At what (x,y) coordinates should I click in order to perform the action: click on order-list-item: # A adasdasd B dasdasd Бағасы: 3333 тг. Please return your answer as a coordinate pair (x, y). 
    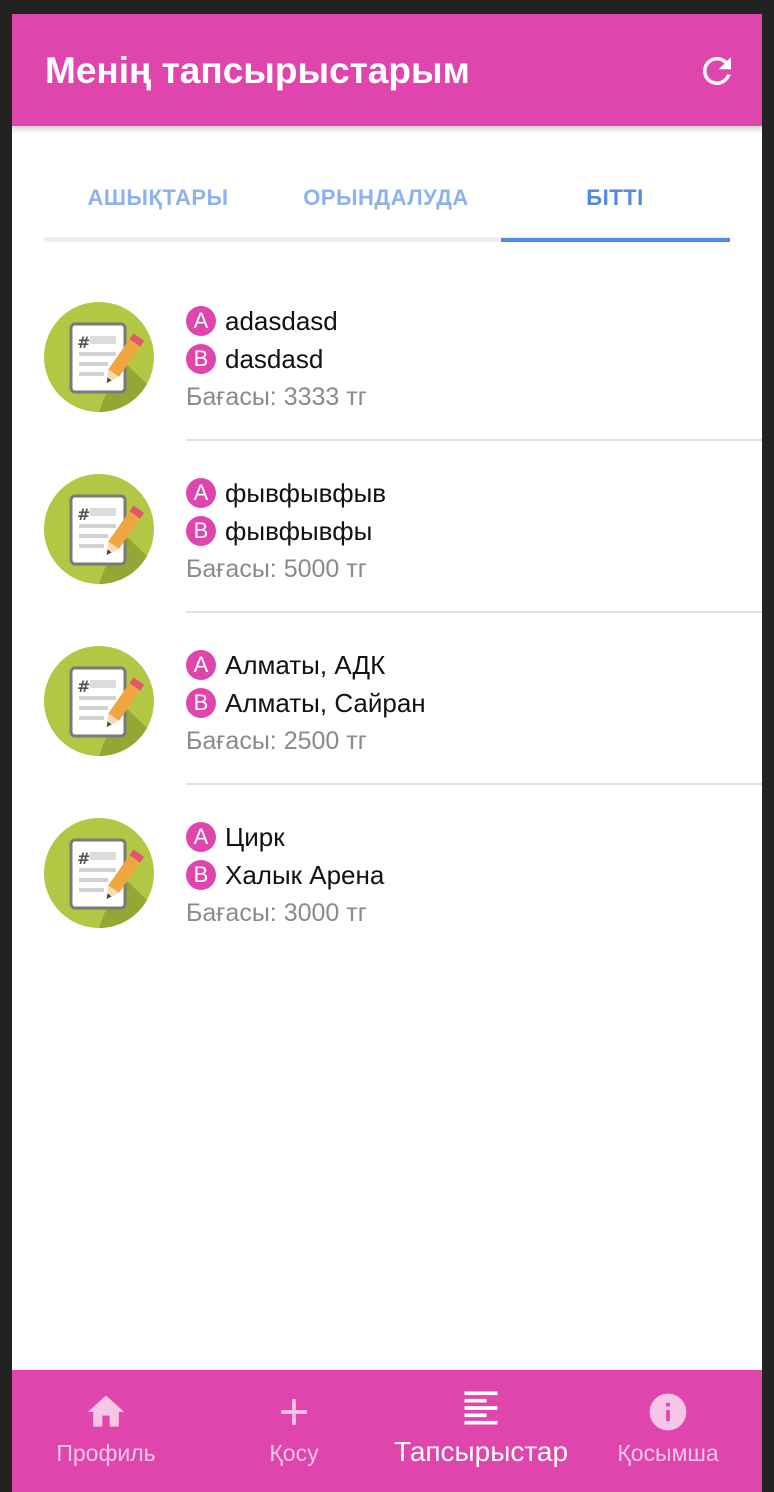
    Looking at the image, I should click on (387, 388).